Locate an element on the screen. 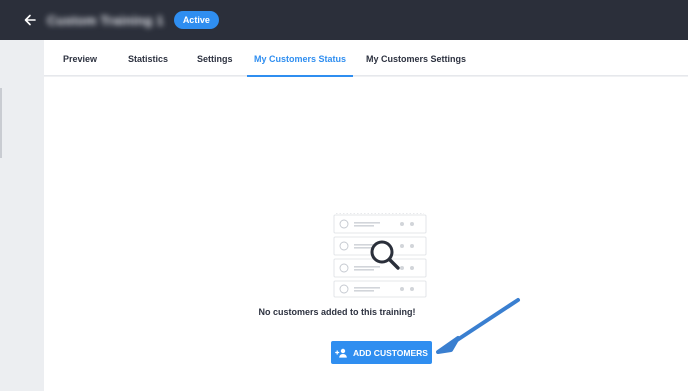 The image size is (688, 391). tab-preview: Preview is located at coordinates (80, 58).